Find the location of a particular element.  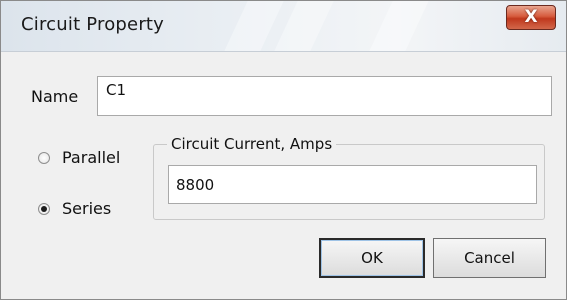

cancel-button: Cancel is located at coordinates (489, 258).